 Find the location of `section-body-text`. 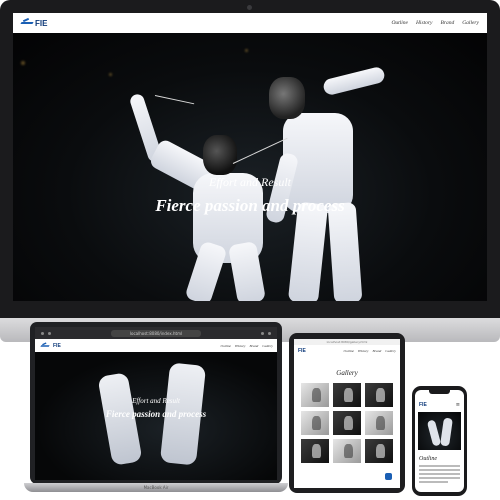

section-body-text is located at coordinates (439, 475).